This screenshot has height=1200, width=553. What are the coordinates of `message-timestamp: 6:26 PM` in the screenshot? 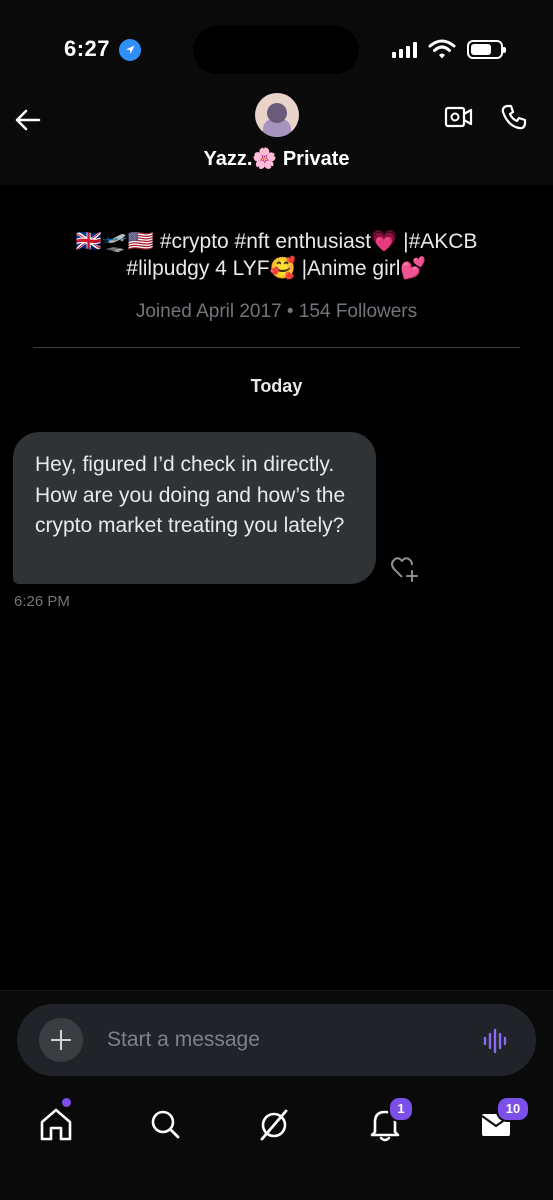 It's located at (42, 601).